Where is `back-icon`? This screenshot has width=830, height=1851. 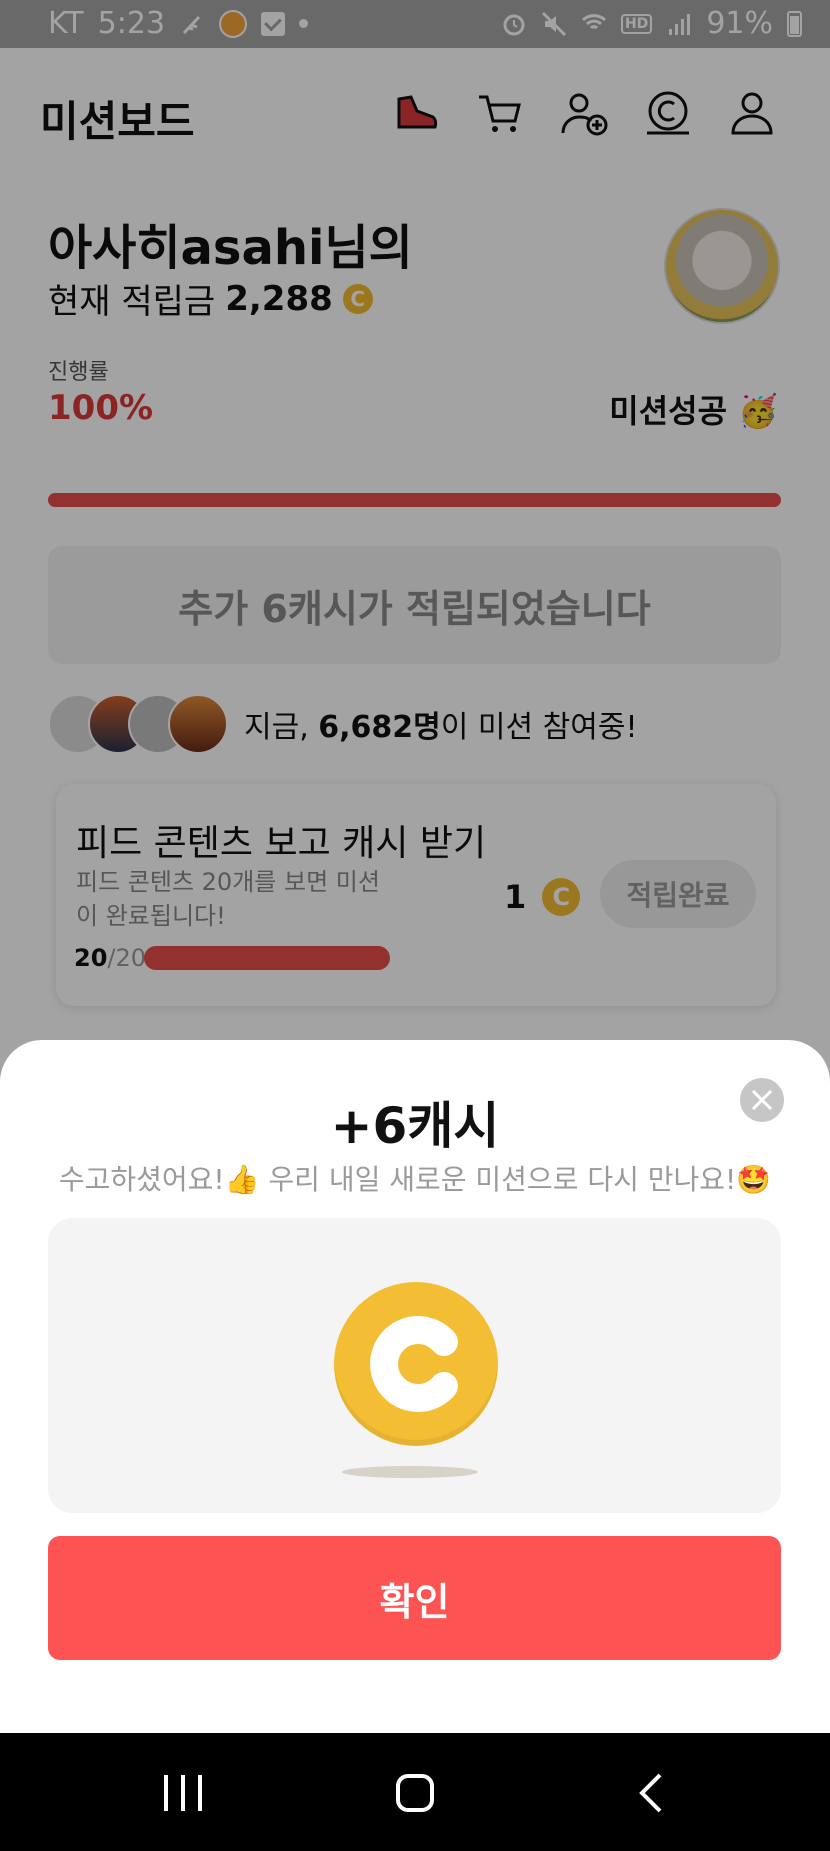
back-icon is located at coordinates (650, 1793).